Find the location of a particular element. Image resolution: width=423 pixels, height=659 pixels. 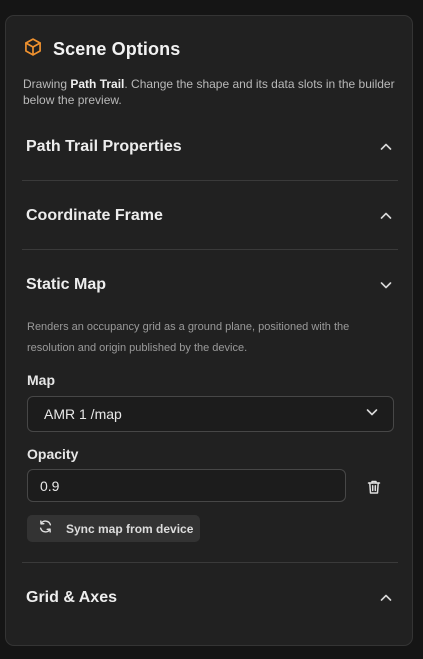

section-title: Coordinate Frame is located at coordinates (94, 215).